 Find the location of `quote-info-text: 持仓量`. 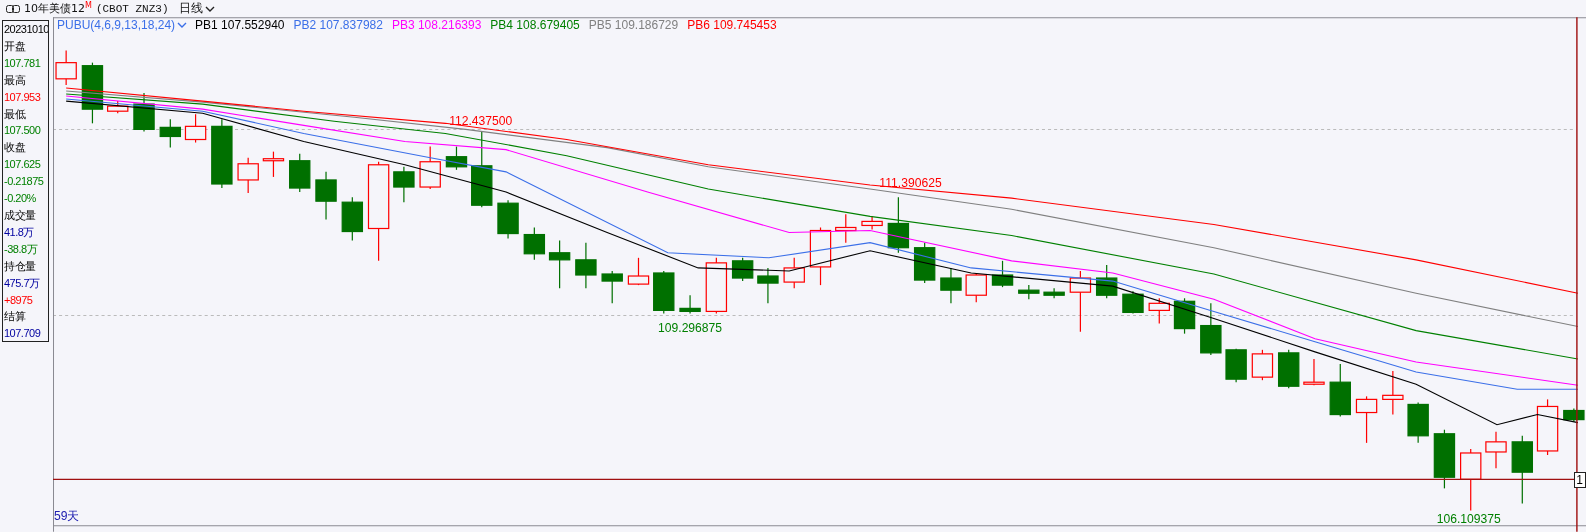

quote-info-text: 持仓量 is located at coordinates (20, 266).